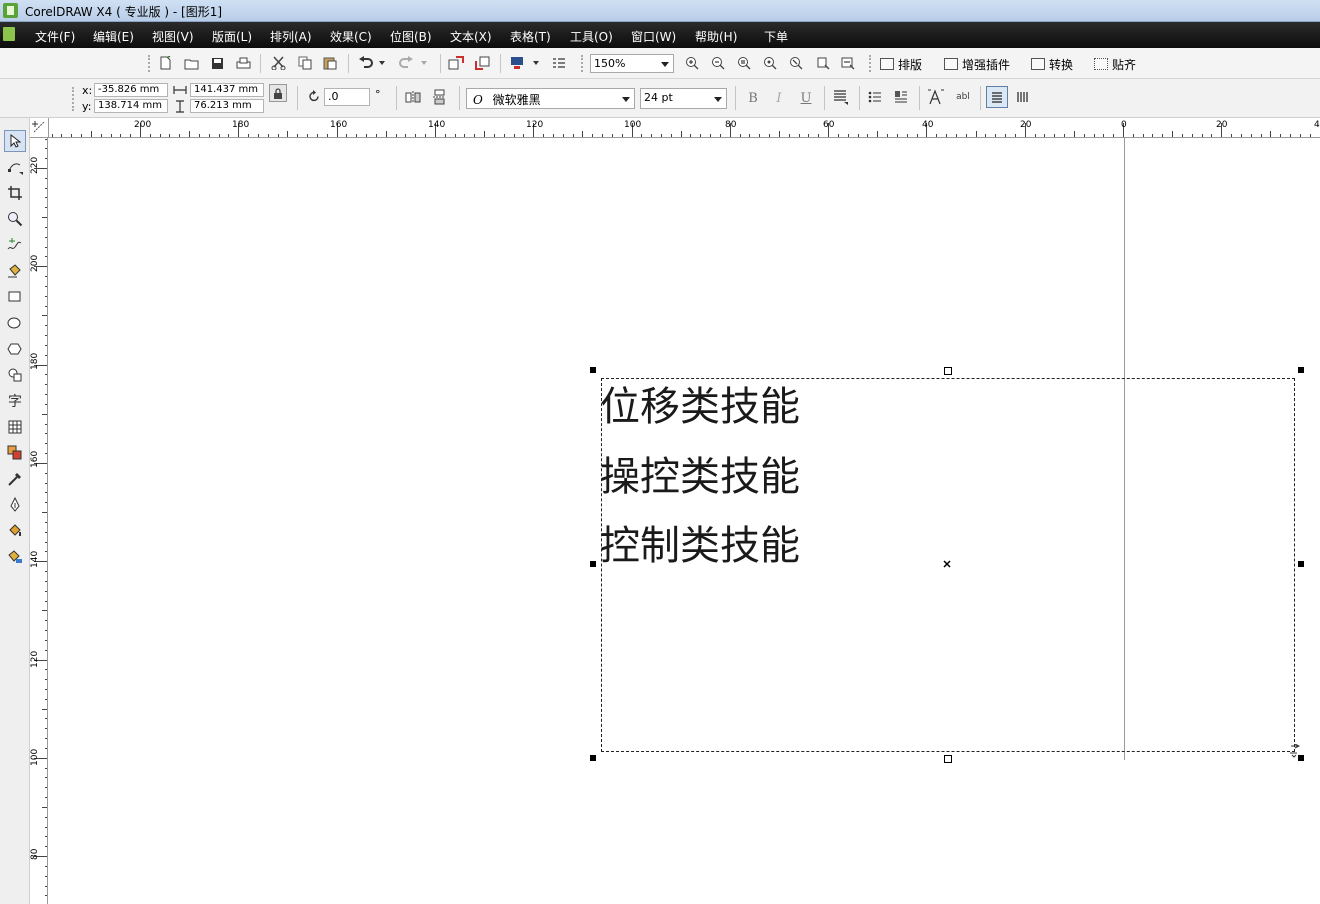 This screenshot has width=1320, height=904. What do you see at coordinates (424, 63) in the screenshot?
I see `redo-dropdown-arrow-icon` at bounding box center [424, 63].